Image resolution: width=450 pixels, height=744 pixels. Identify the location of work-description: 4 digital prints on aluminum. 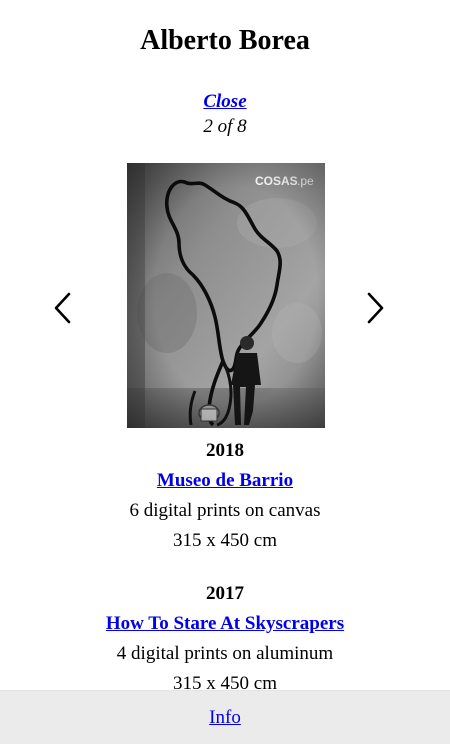
(225, 653).